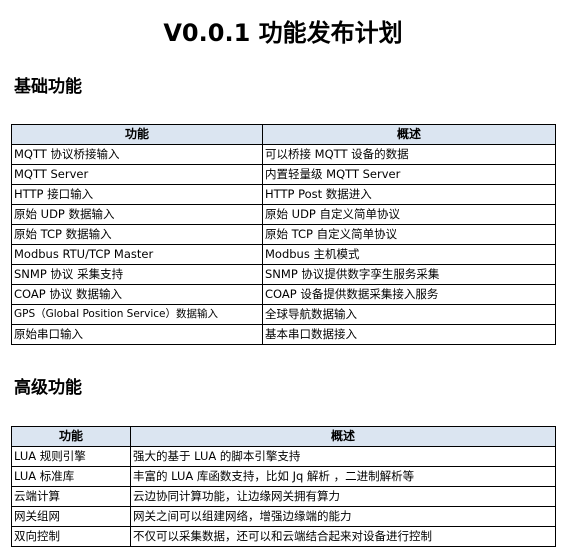  I want to click on section-heading-advanced: 高级功能, so click(48, 388).